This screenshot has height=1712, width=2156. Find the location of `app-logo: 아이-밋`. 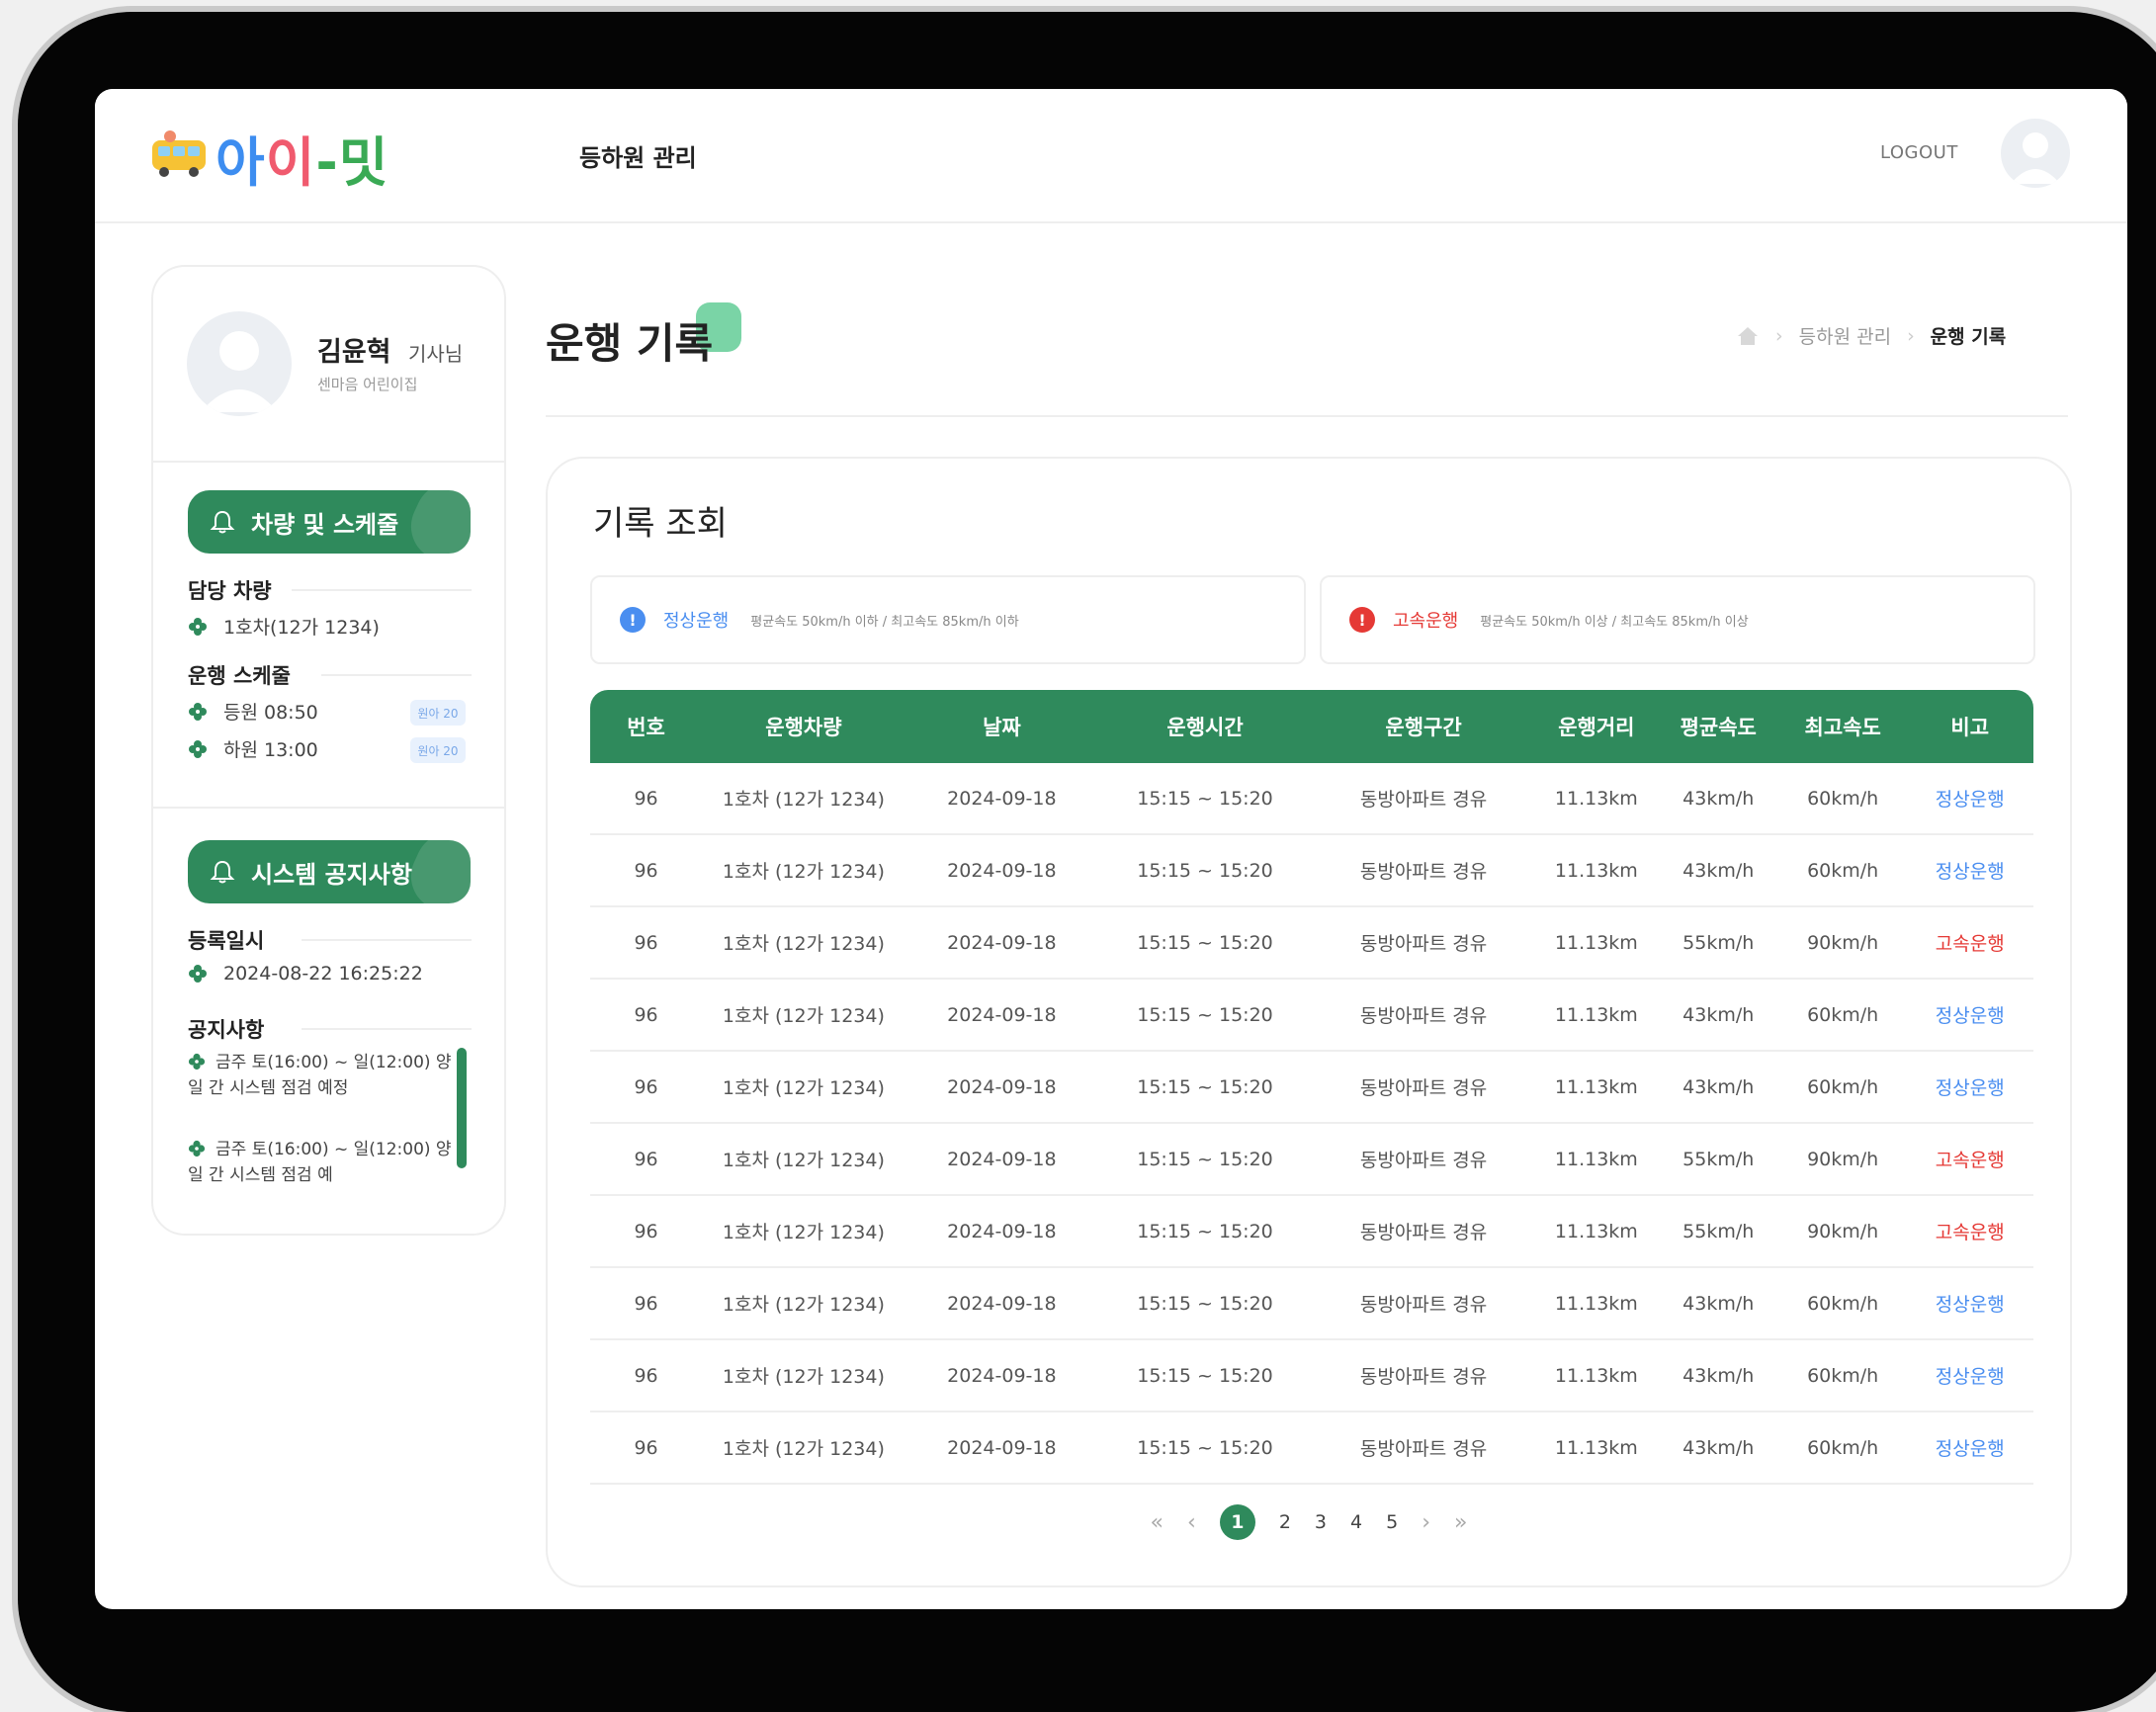

app-logo: 아이-밋 is located at coordinates (298, 154).